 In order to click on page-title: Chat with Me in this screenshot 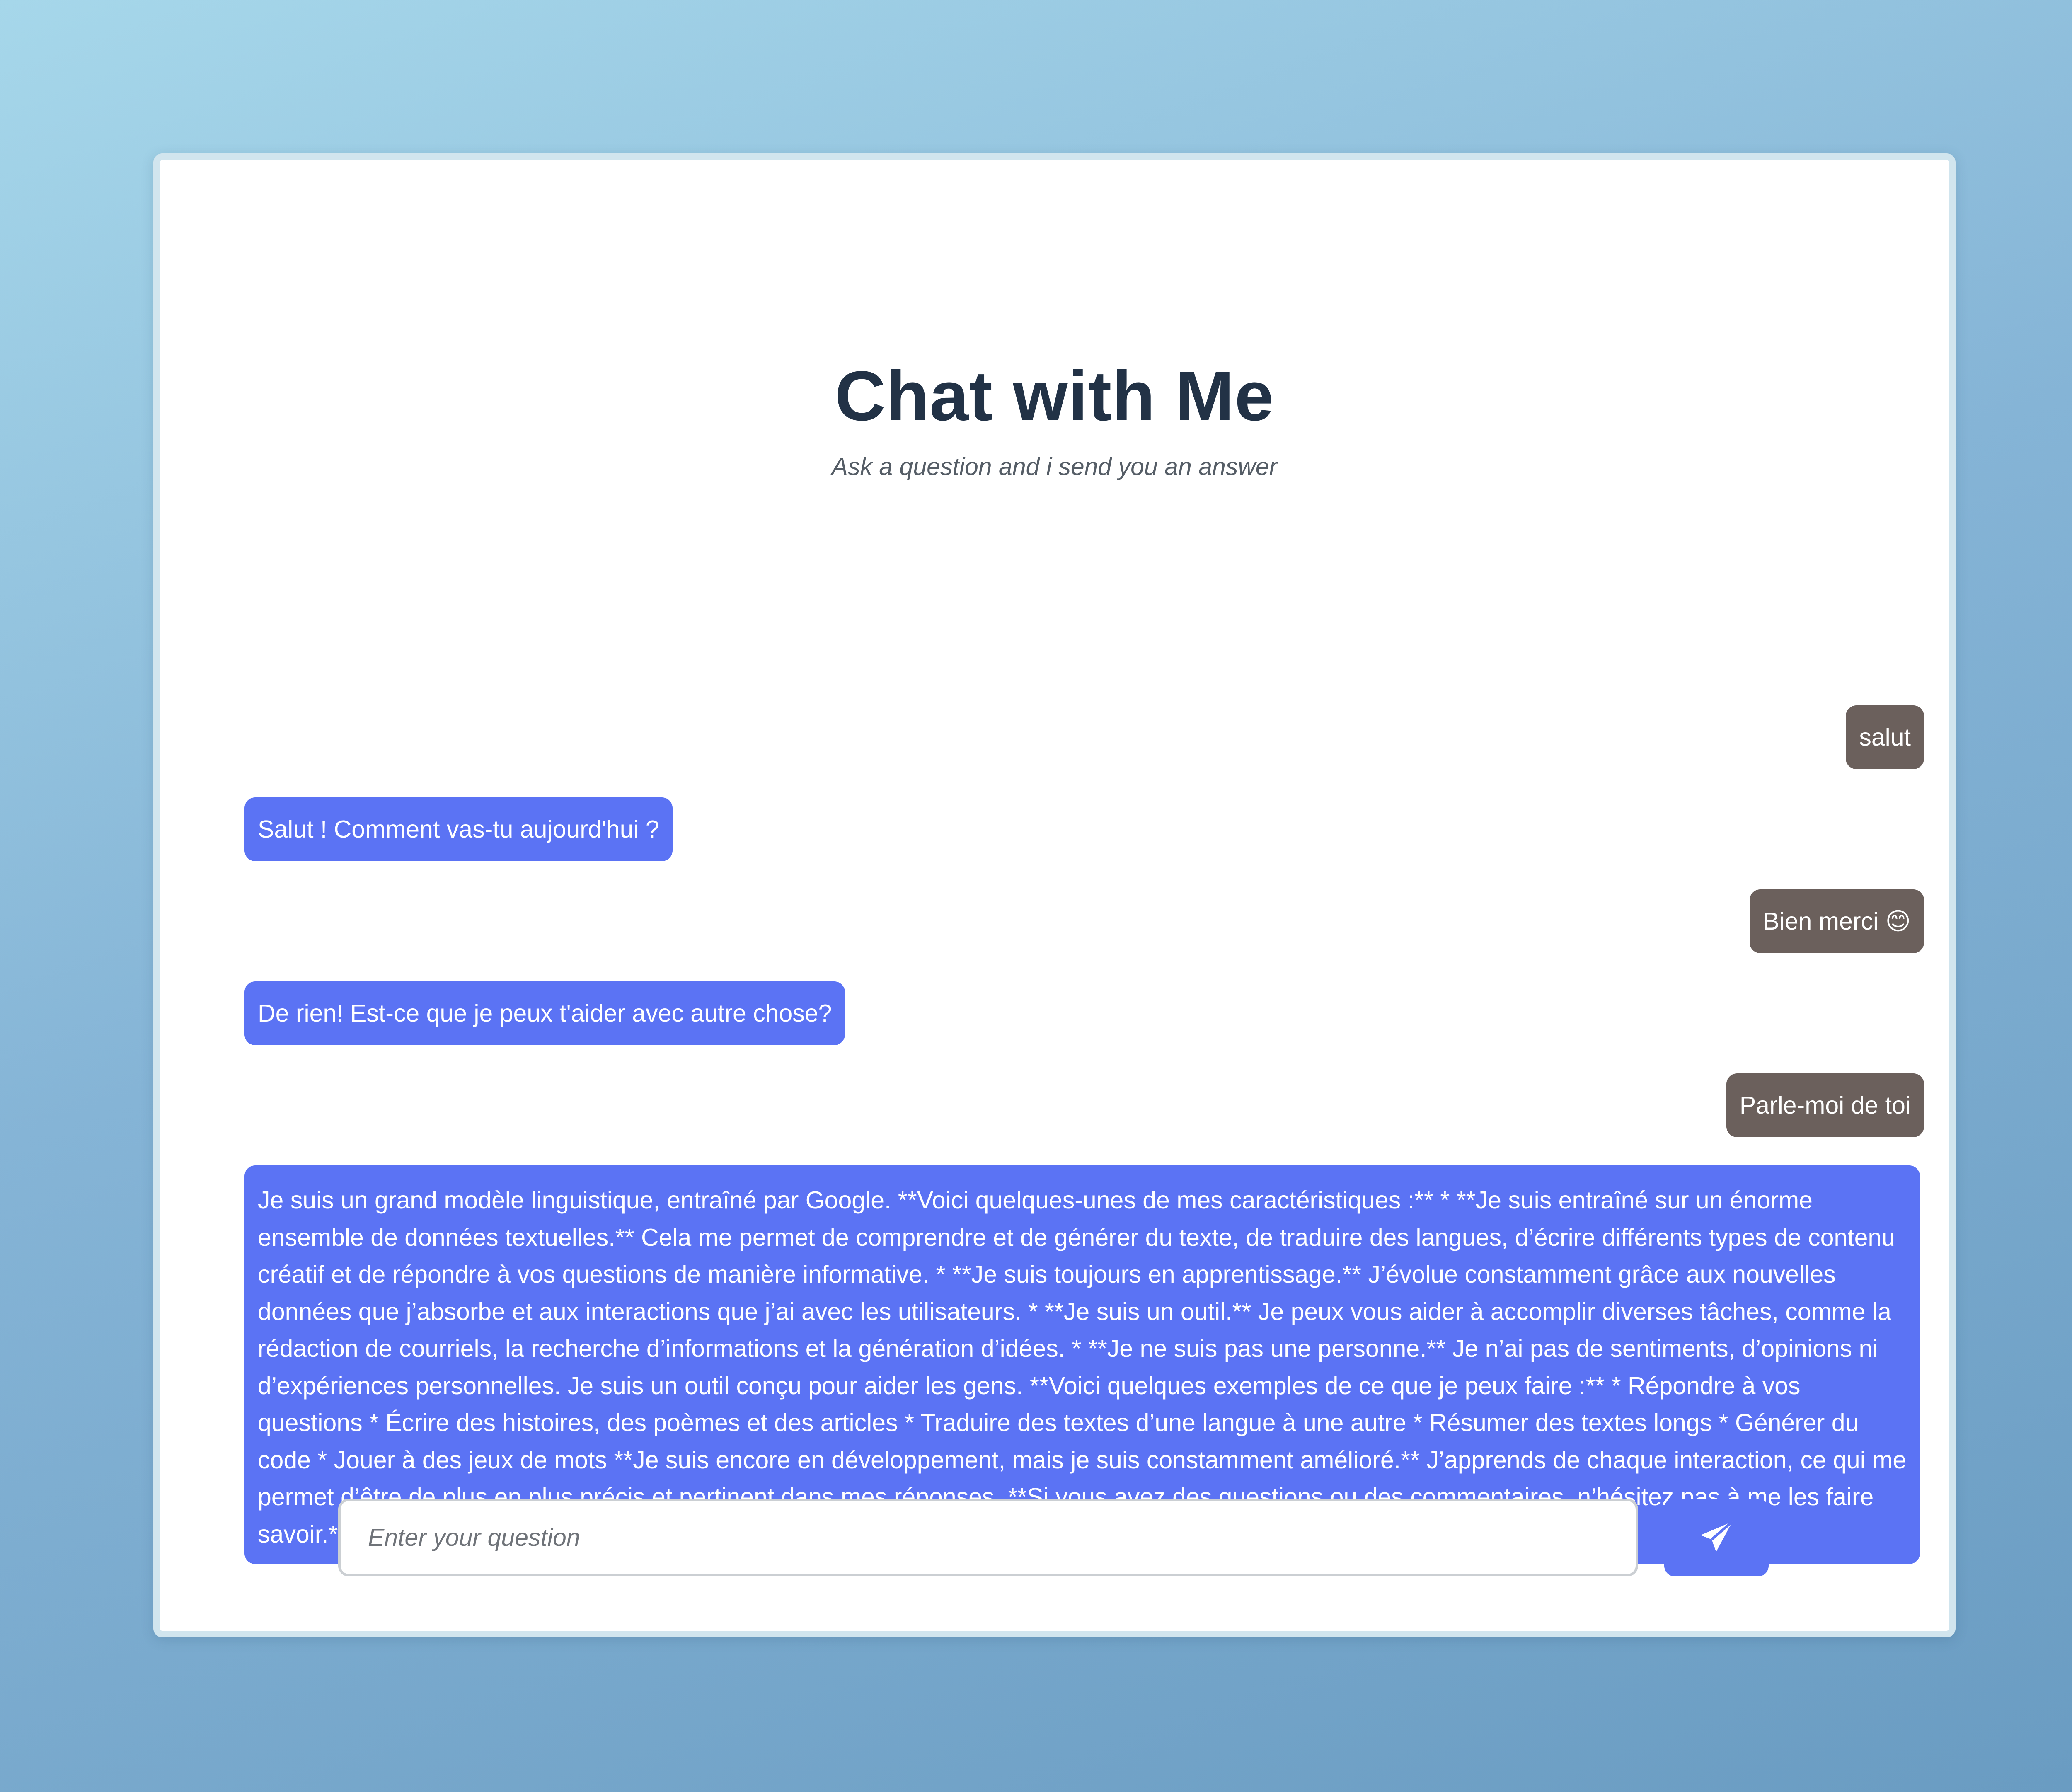, I will do `click(1054, 396)`.